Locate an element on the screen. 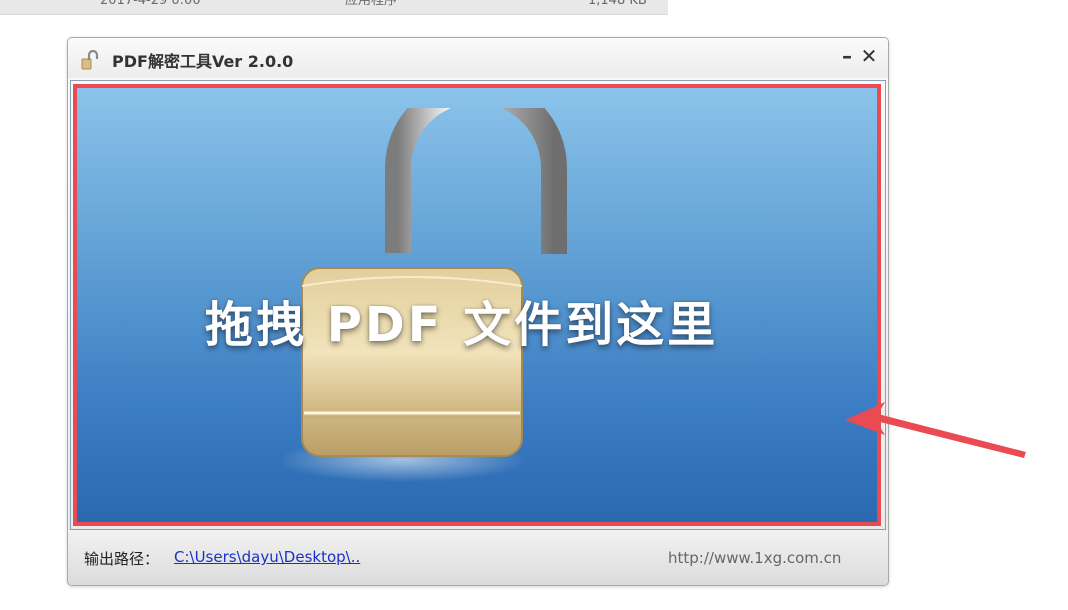 The height and width of the screenshot is (610, 1068). file-type: 应用程序 is located at coordinates (371, 4).